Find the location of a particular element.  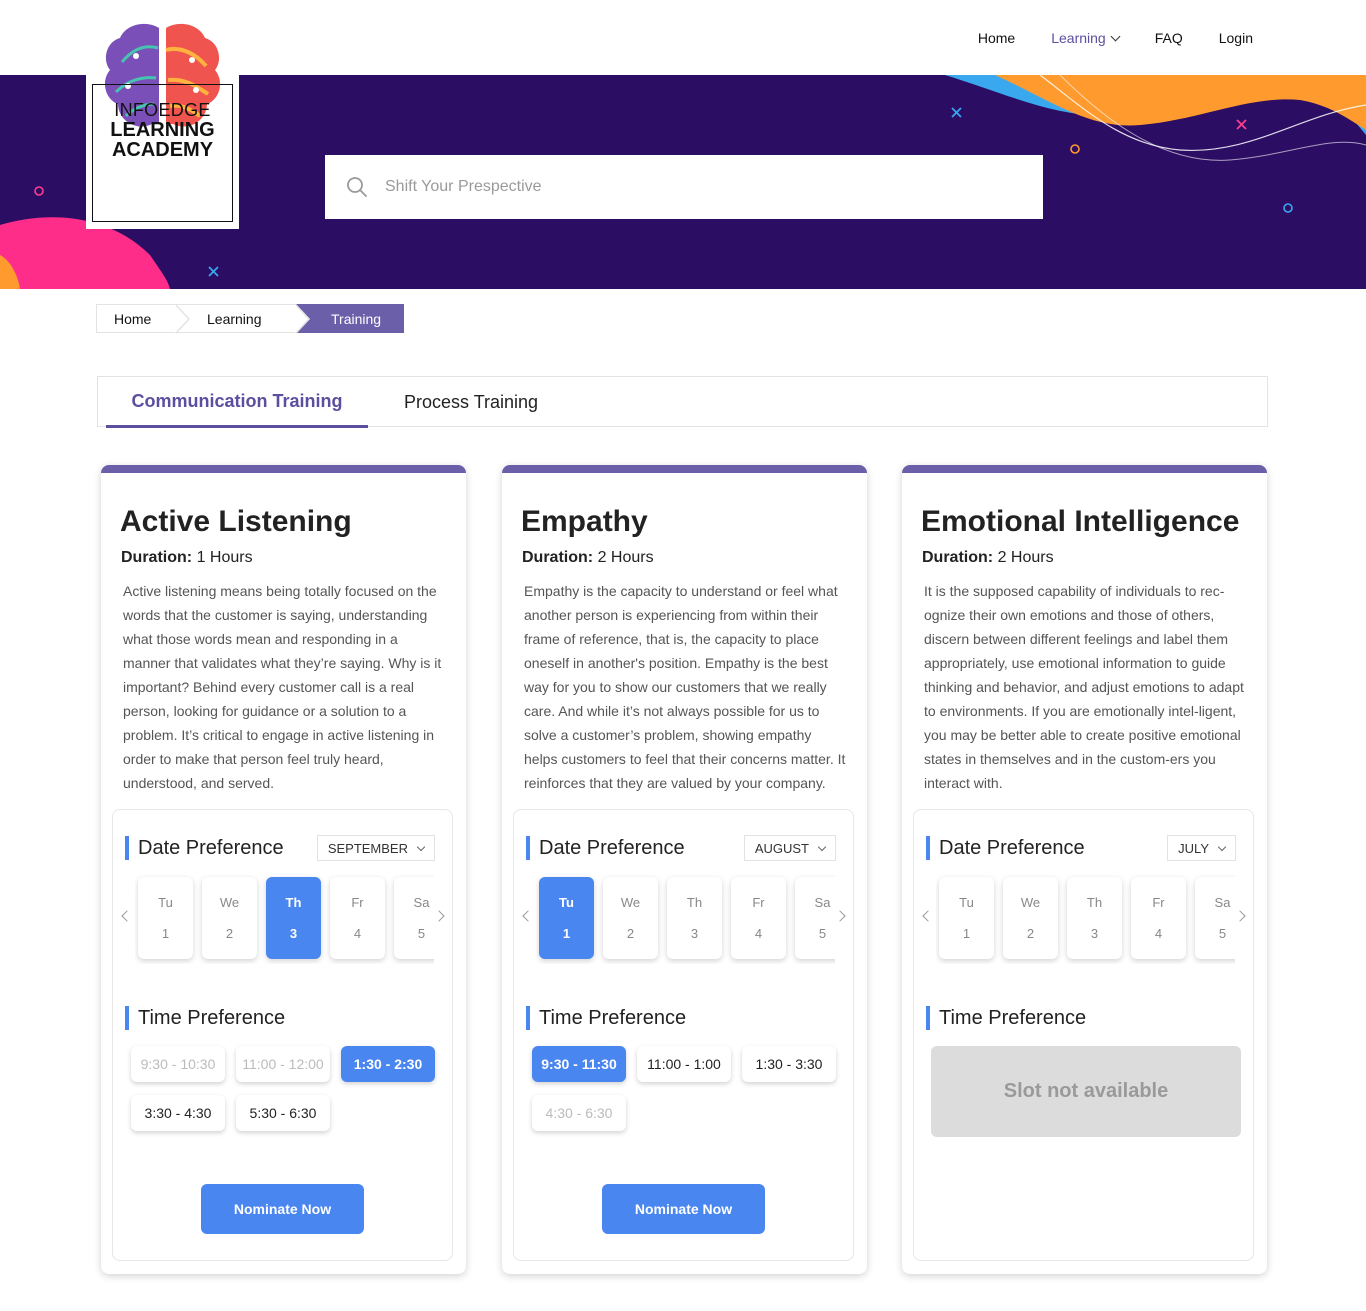

breadcrumb-home: Home is located at coordinates (143, 319).